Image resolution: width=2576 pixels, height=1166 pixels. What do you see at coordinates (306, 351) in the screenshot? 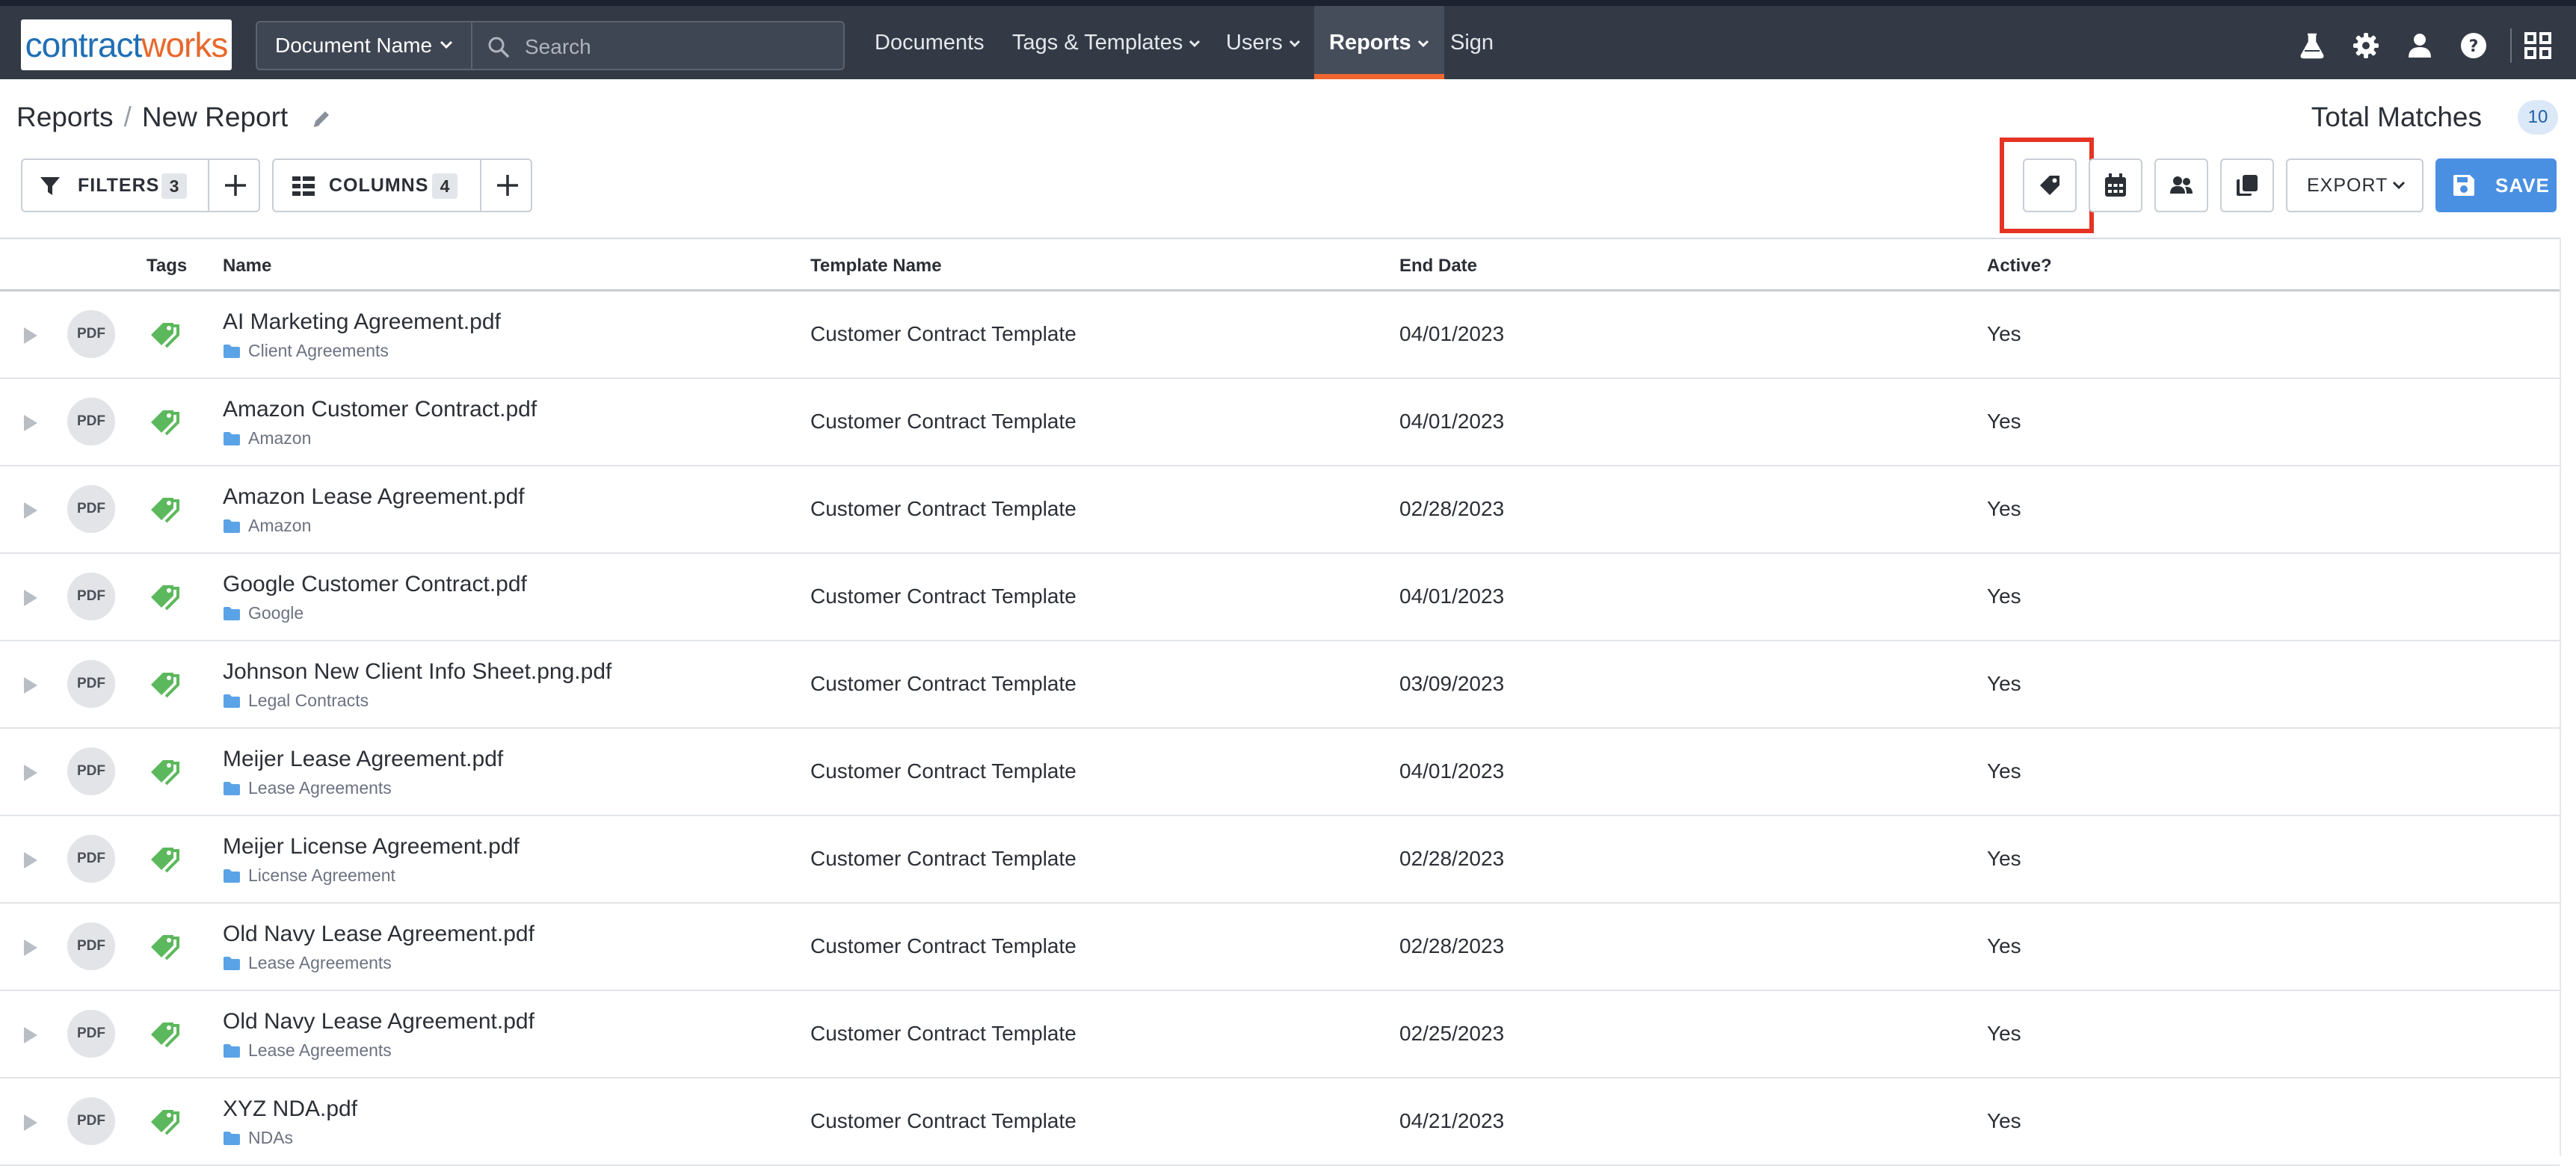
I see `folder-path: Client Agreements` at bounding box center [306, 351].